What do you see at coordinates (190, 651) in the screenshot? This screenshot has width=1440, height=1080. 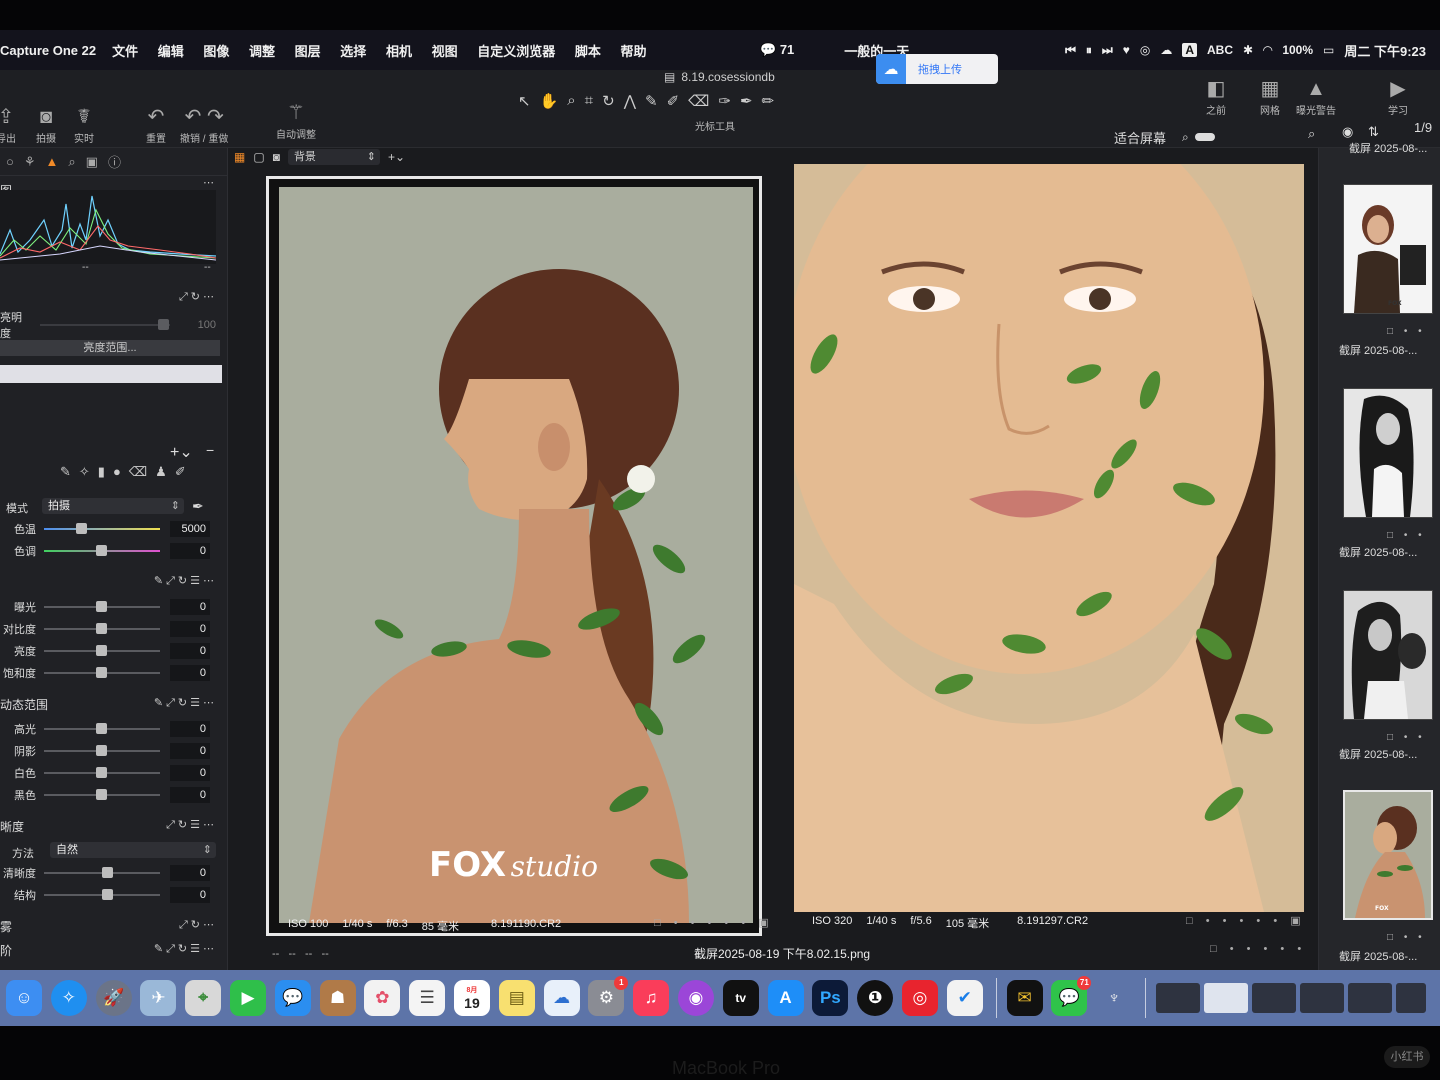 I see `brightness2-value: 0` at bounding box center [190, 651].